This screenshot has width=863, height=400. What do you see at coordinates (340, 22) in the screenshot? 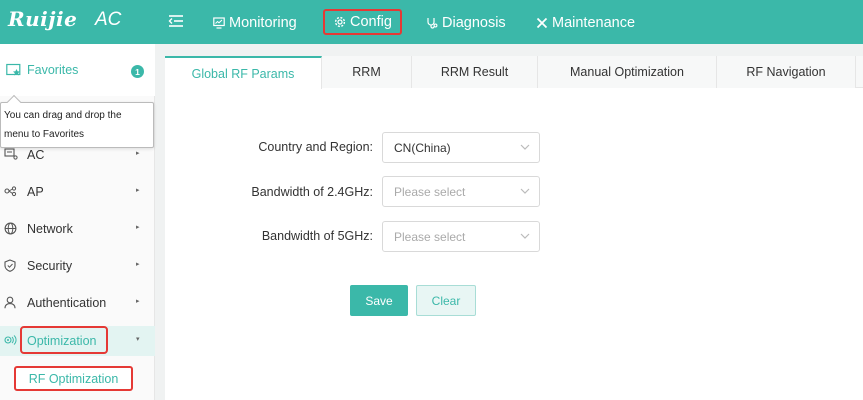
I see `gear-icon` at bounding box center [340, 22].